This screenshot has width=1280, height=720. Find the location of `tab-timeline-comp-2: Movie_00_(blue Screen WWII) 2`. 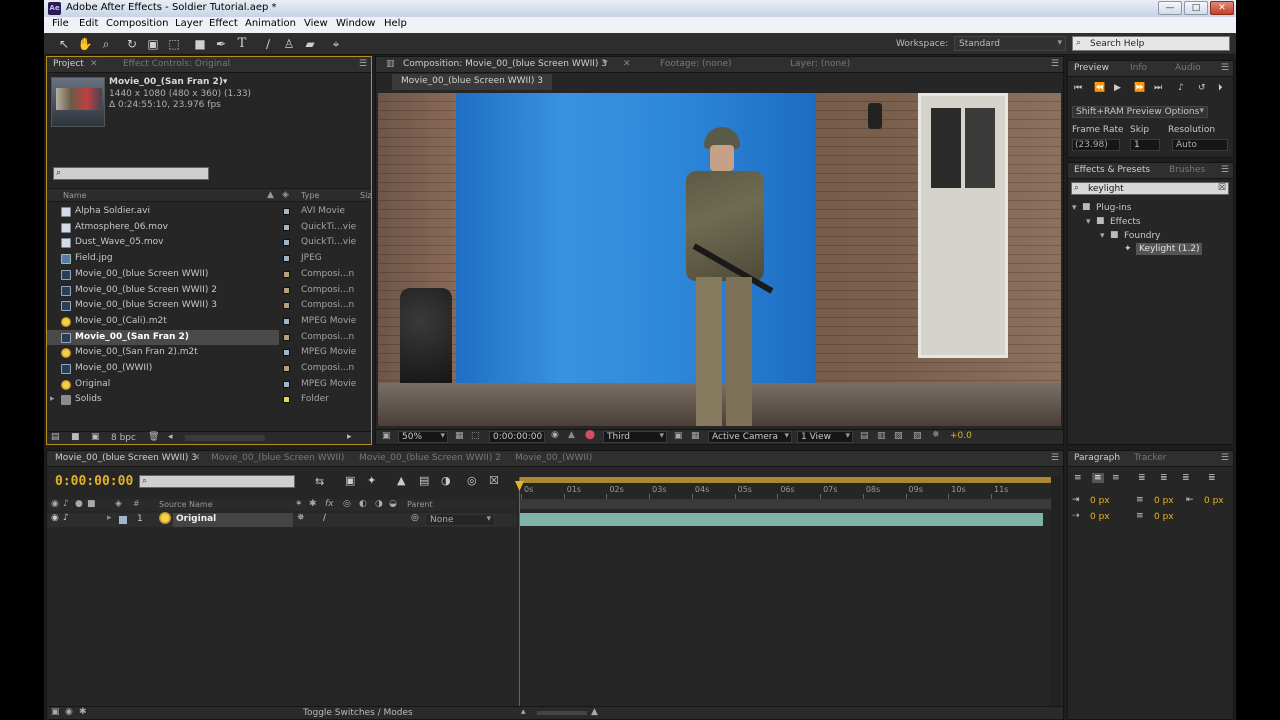

tab-timeline-comp-2: Movie_00_(blue Screen WWII) 2 is located at coordinates (430, 458).